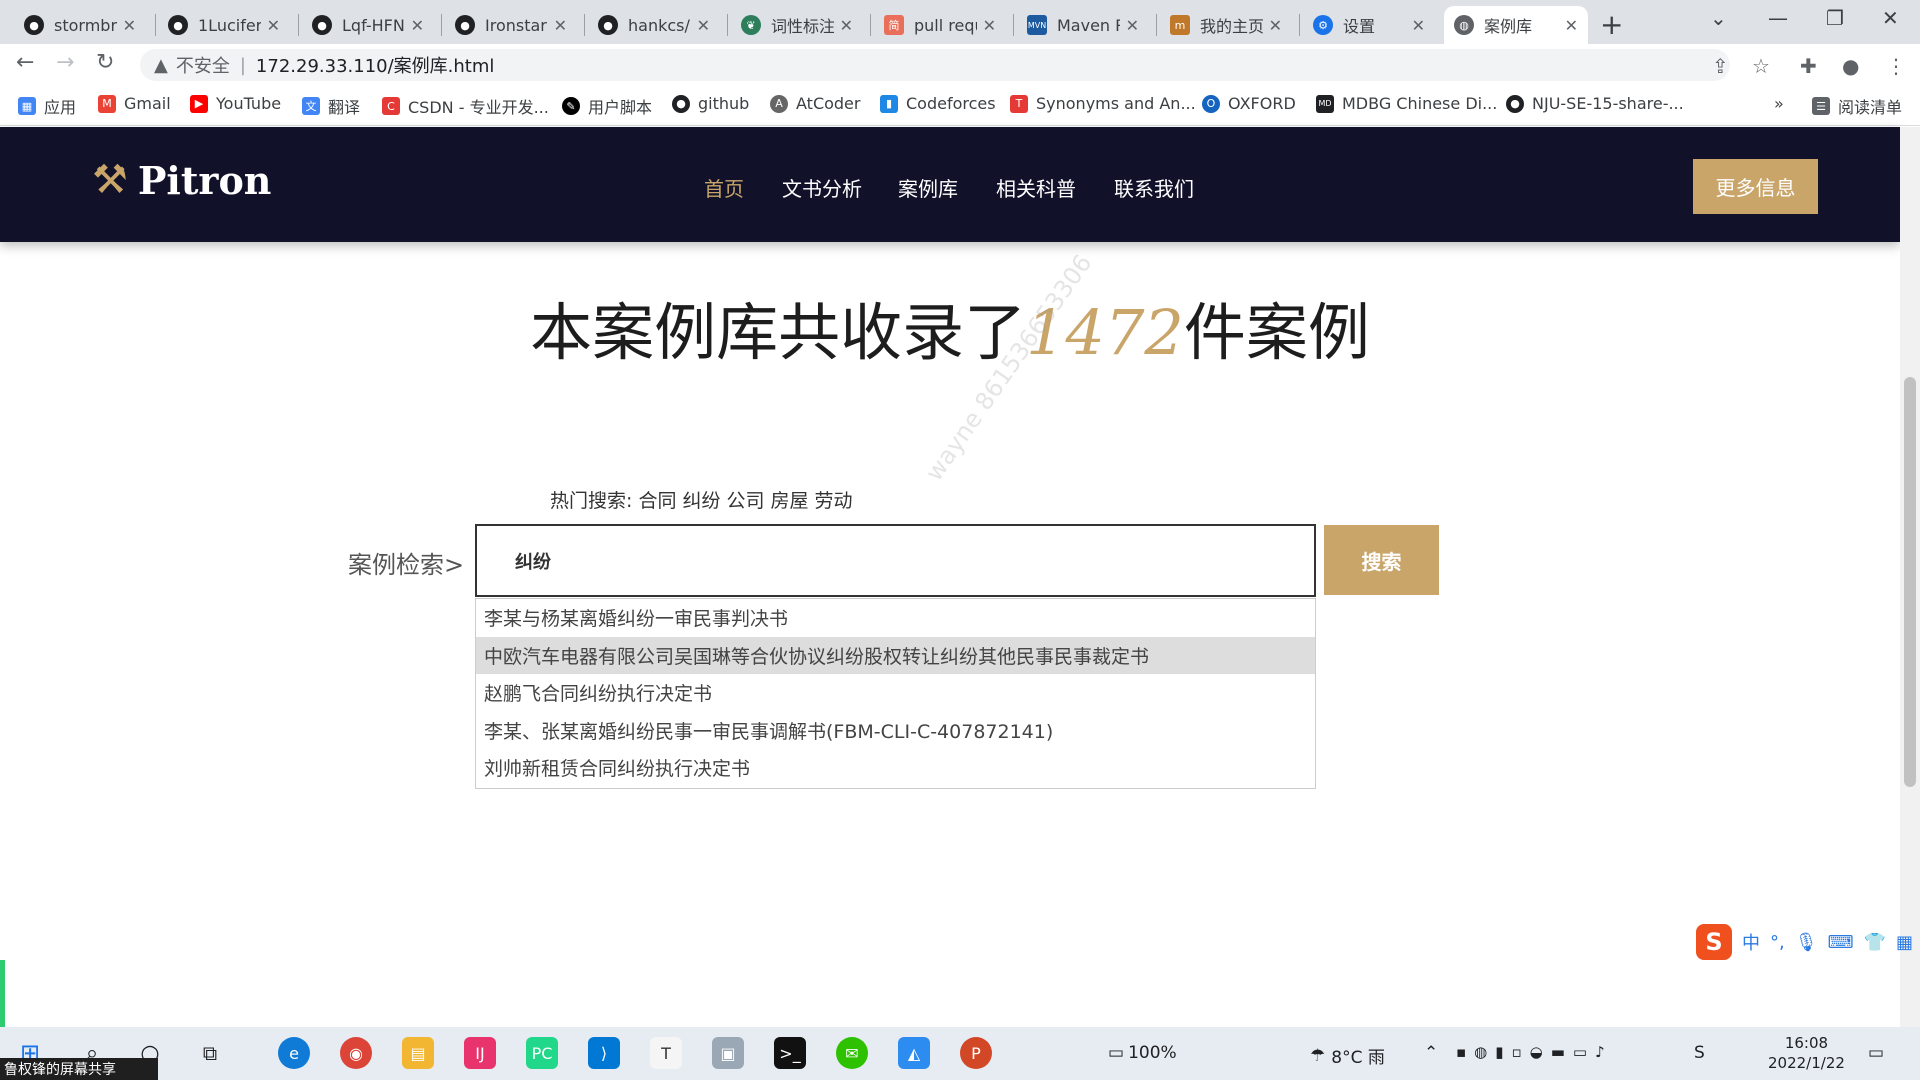  Describe the element at coordinates (1857, 106) in the screenshot. I see `reading-list-button: ☰ 阅读清单` at that location.